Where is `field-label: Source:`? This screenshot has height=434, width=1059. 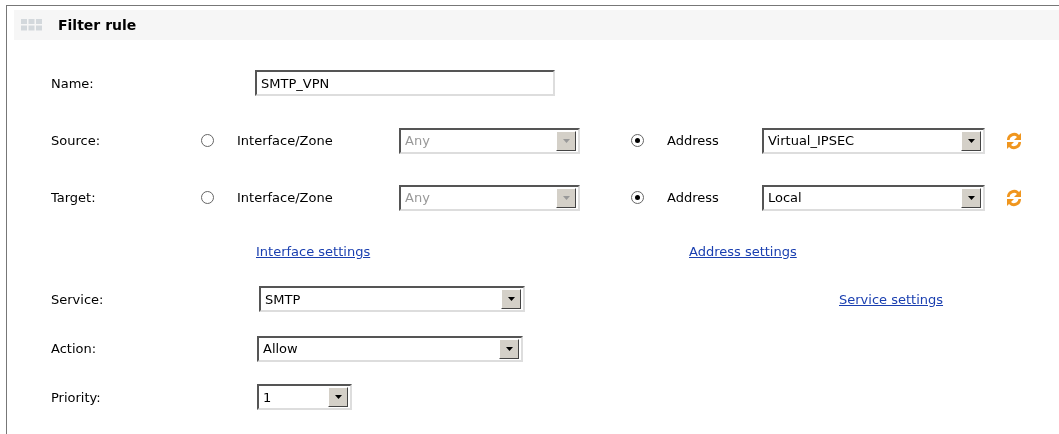 field-label: Source: is located at coordinates (76, 140).